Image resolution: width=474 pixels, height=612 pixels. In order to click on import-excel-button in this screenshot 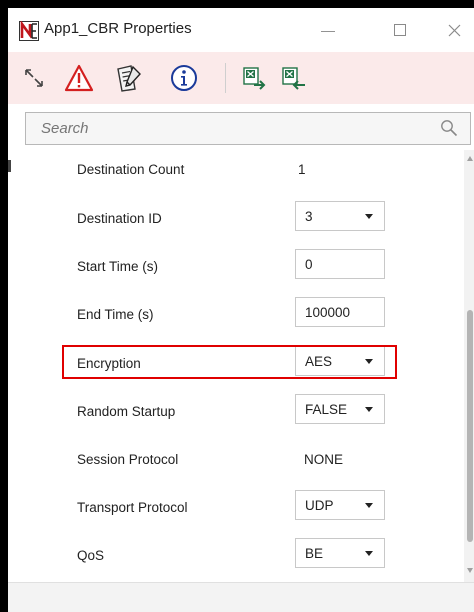, I will do `click(294, 78)`.